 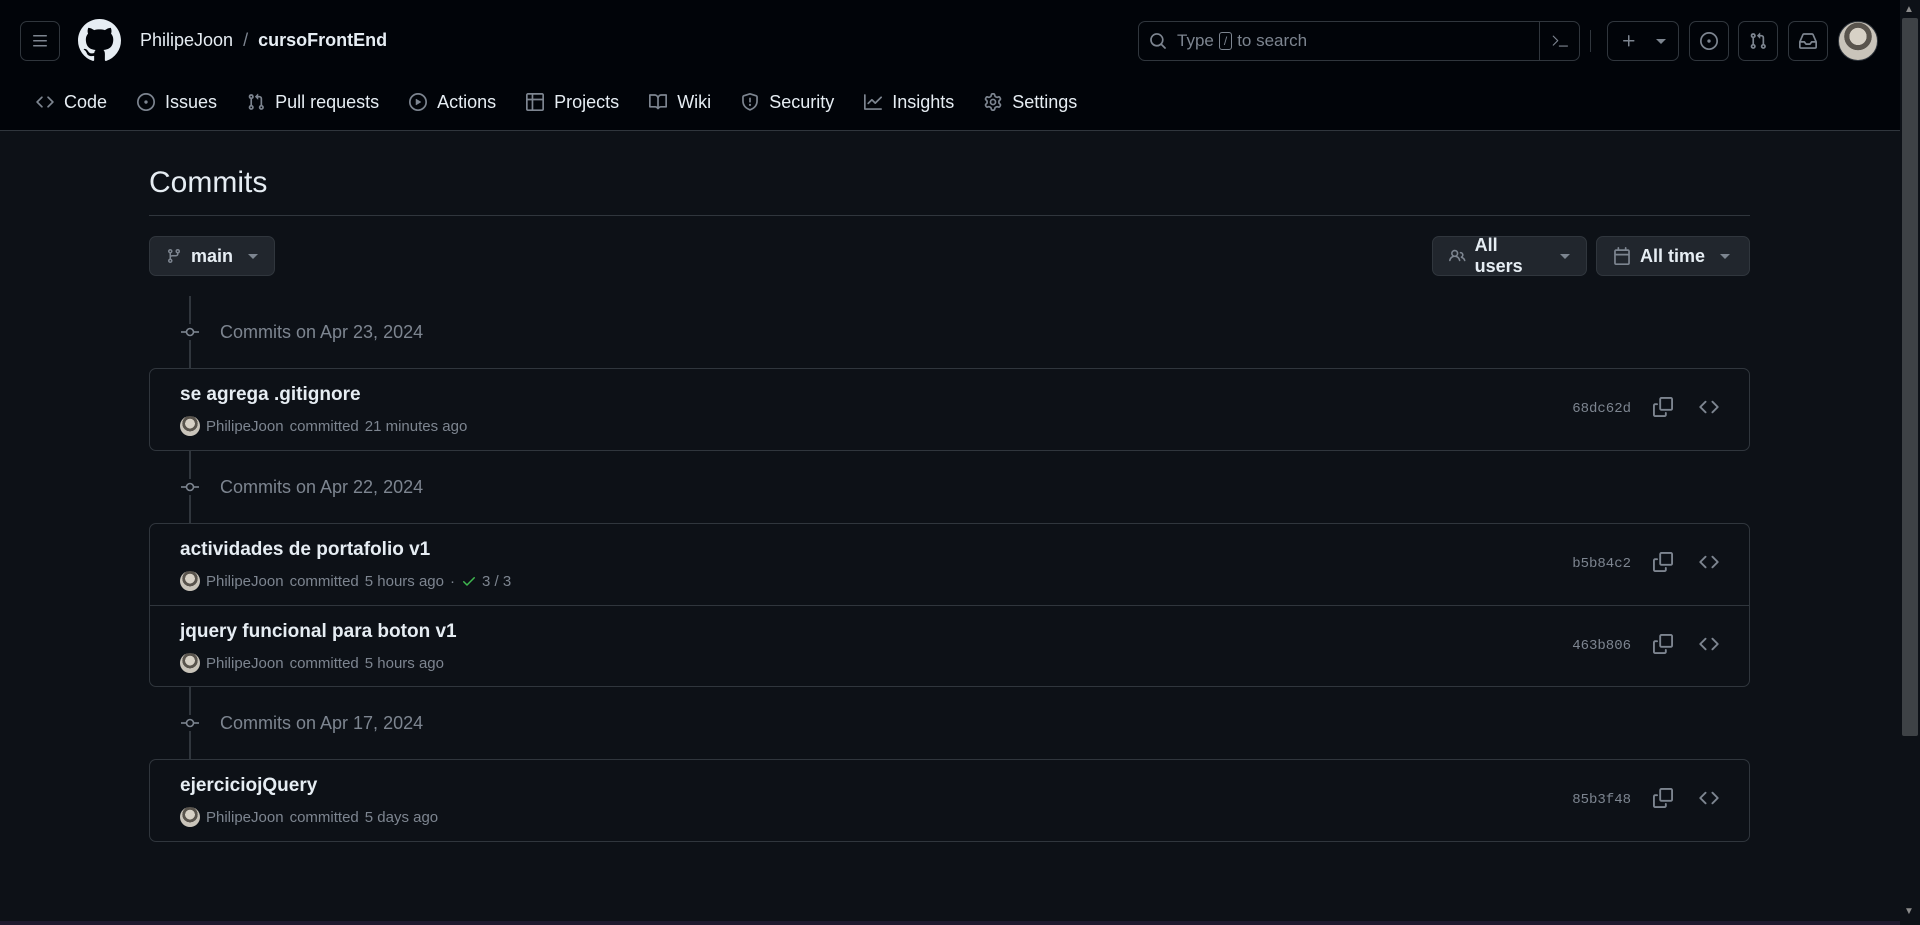 What do you see at coordinates (313, 102) in the screenshot?
I see `tab-pull-requests: Pull requests` at bounding box center [313, 102].